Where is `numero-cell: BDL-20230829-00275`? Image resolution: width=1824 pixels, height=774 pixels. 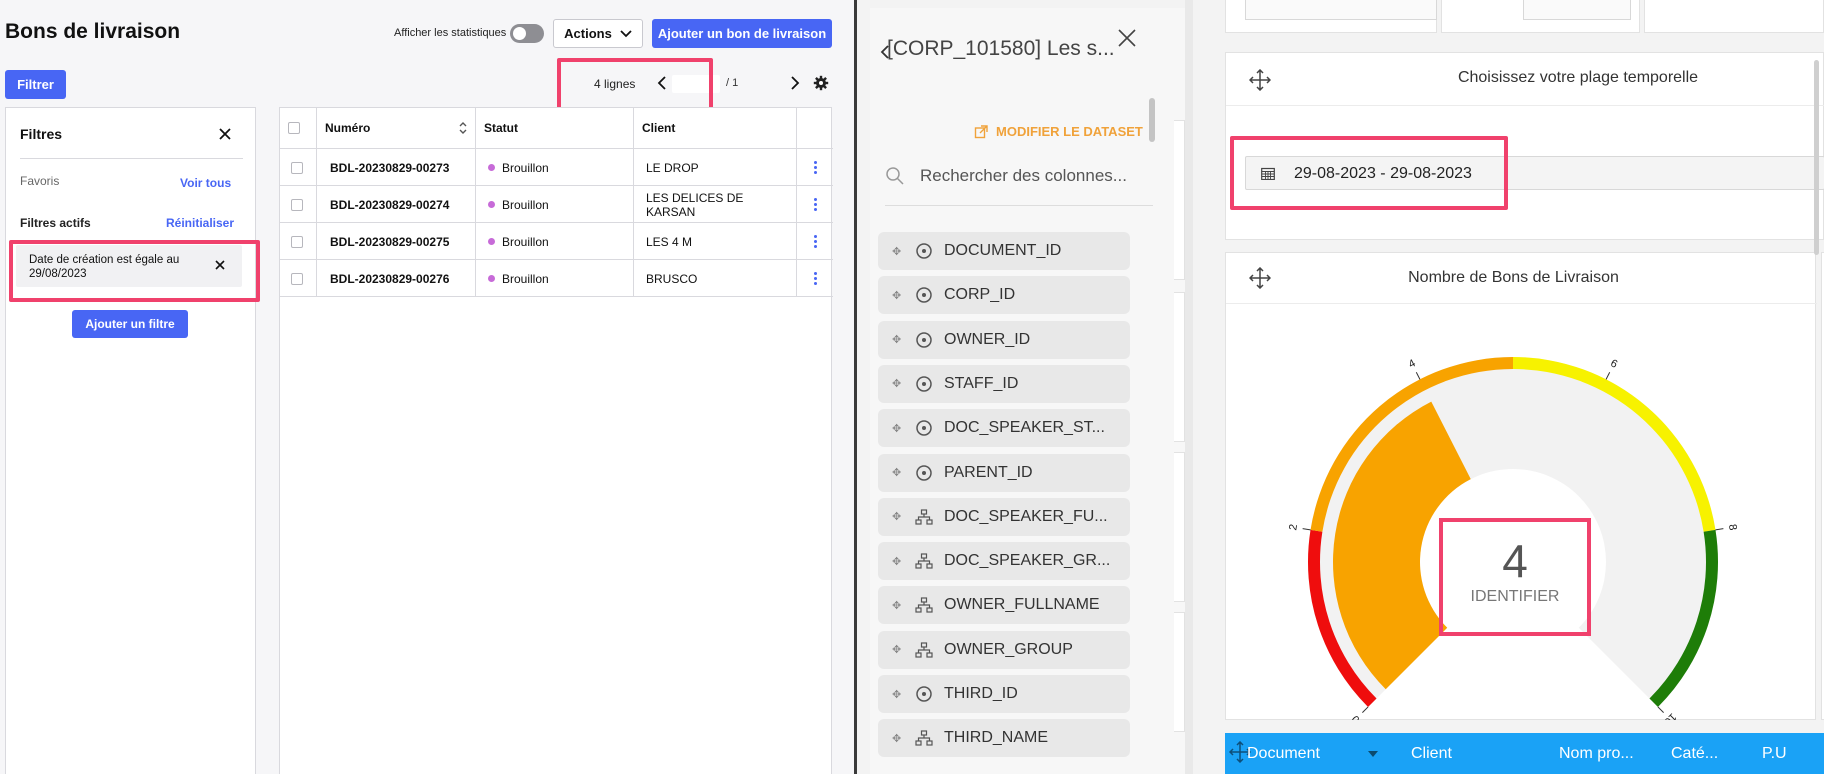
numero-cell: BDL-20230829-00275 is located at coordinates (396, 241).